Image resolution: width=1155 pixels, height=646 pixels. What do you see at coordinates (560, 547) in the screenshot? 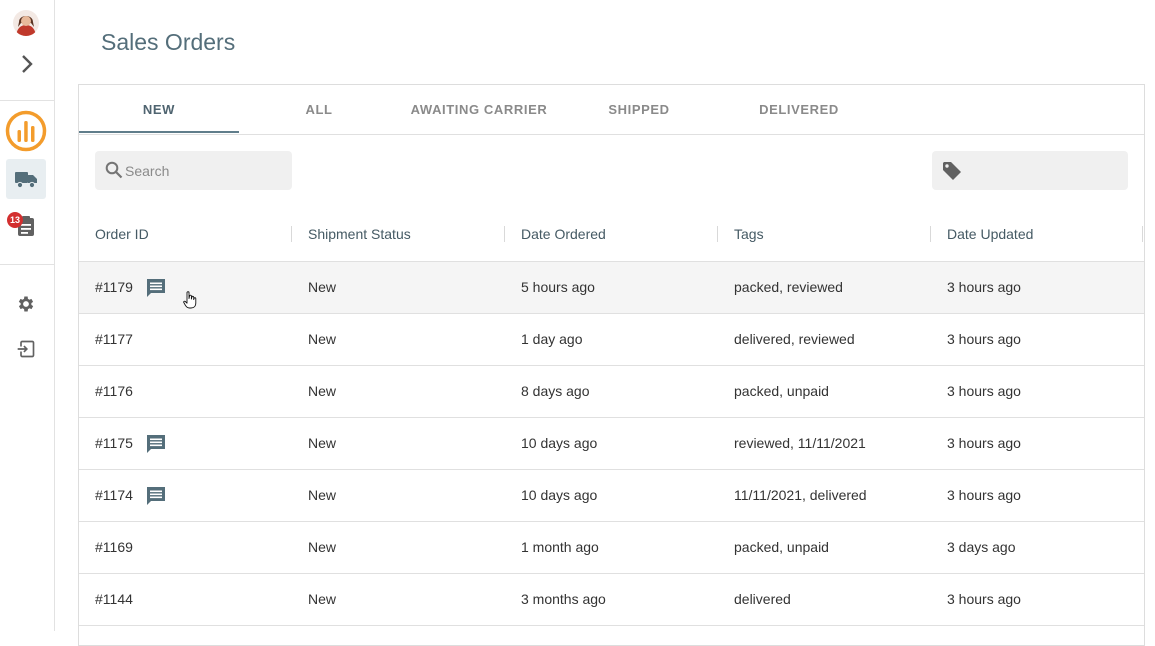
I see `date-ordered-cell: 1 month ago` at bounding box center [560, 547].